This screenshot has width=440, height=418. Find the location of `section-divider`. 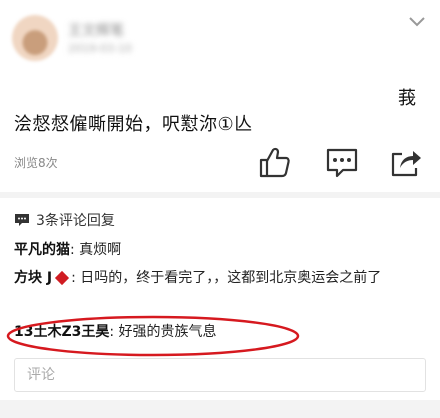

section-divider is located at coordinates (220, 195).